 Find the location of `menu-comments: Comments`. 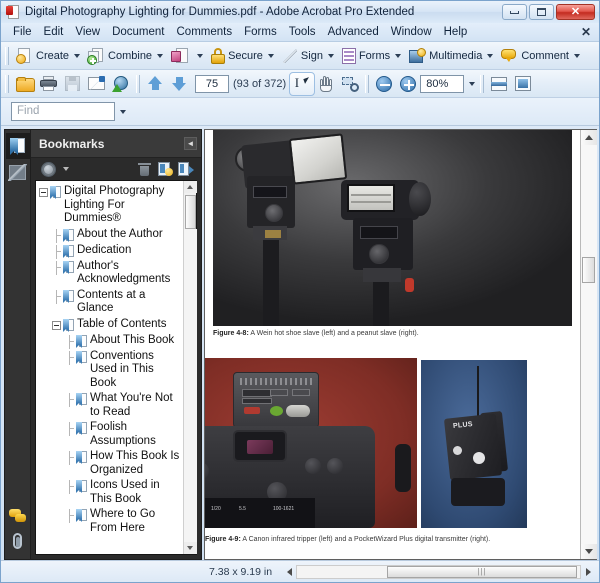

menu-comments: Comments is located at coordinates (205, 32).